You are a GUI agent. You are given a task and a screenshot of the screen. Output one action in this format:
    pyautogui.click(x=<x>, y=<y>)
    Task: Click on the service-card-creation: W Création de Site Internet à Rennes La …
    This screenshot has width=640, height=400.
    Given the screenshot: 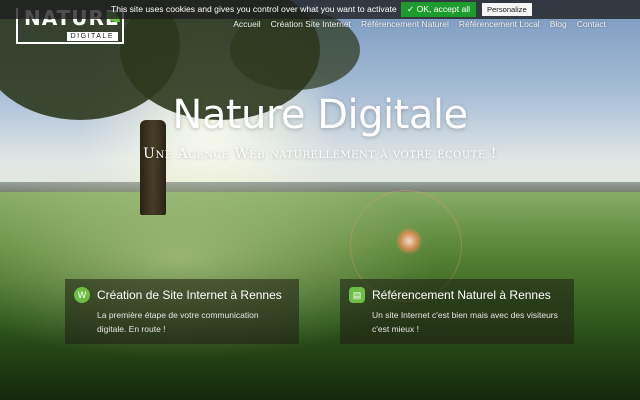 What is the action you would take?
    pyautogui.click(x=182, y=311)
    